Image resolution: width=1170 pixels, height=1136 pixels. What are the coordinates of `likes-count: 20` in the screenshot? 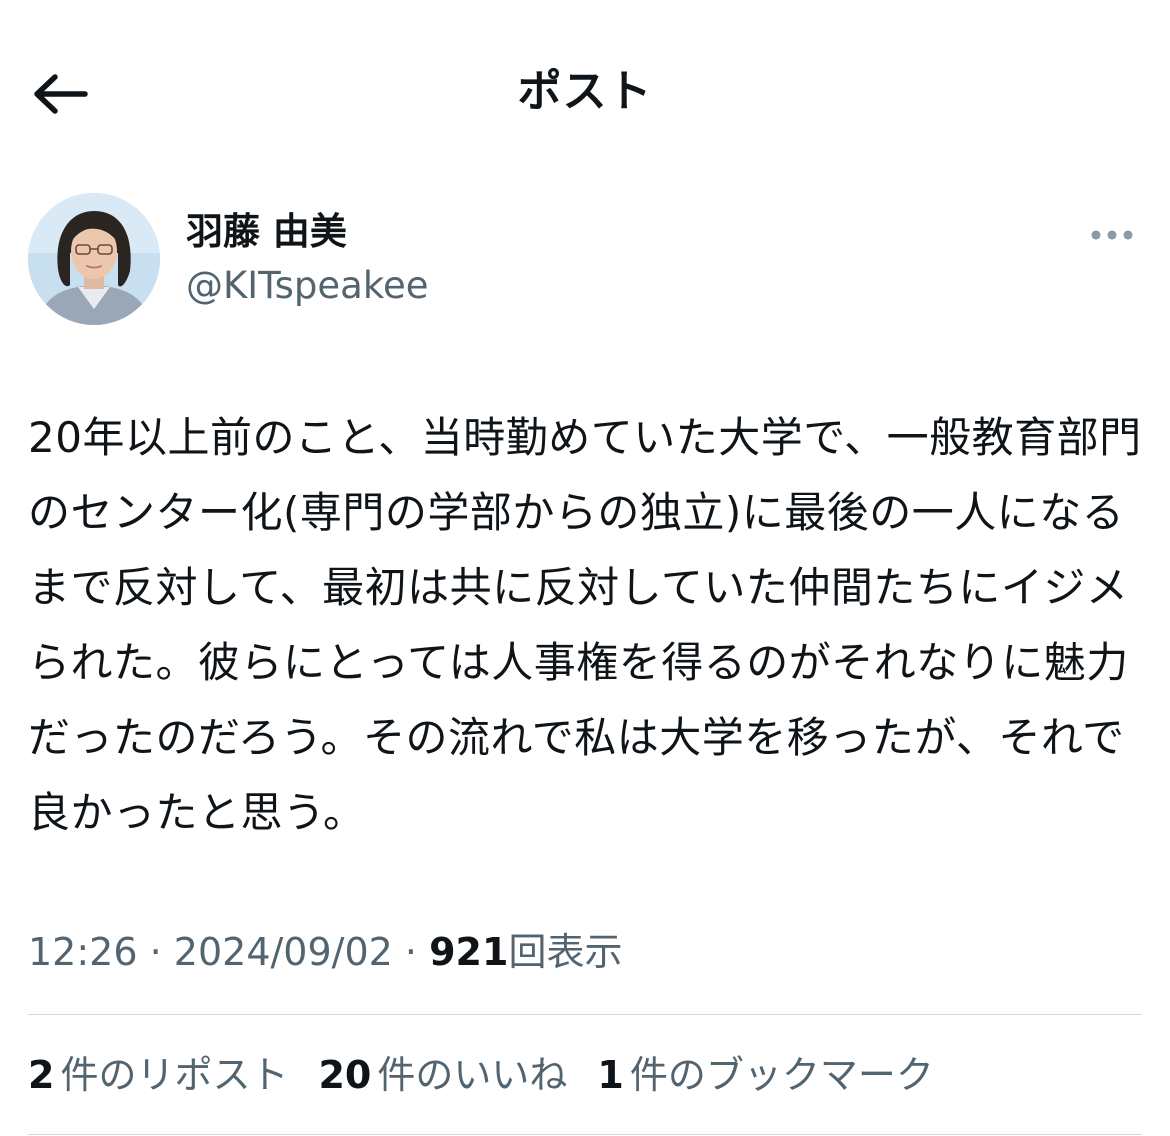 It's located at (345, 1075).